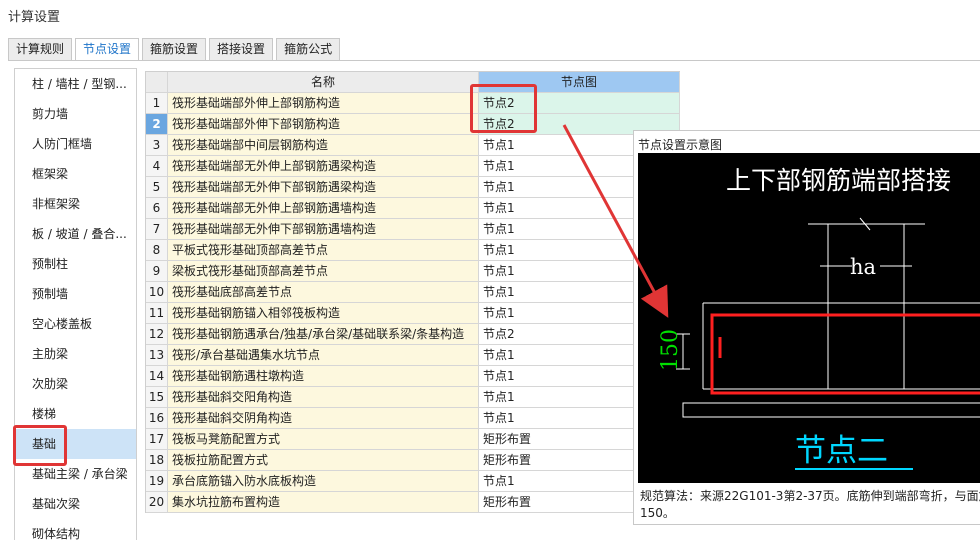 The height and width of the screenshot is (540, 980). What do you see at coordinates (40, 49) in the screenshot?
I see `tab-calc-rules: 计算规则` at bounding box center [40, 49].